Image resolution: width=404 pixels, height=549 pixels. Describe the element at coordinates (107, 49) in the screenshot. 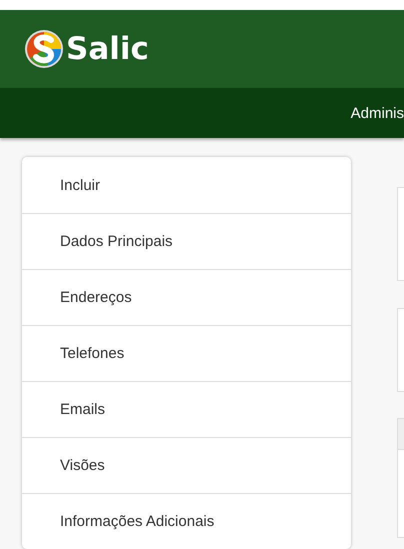

I see `logo-text: Salic` at that location.